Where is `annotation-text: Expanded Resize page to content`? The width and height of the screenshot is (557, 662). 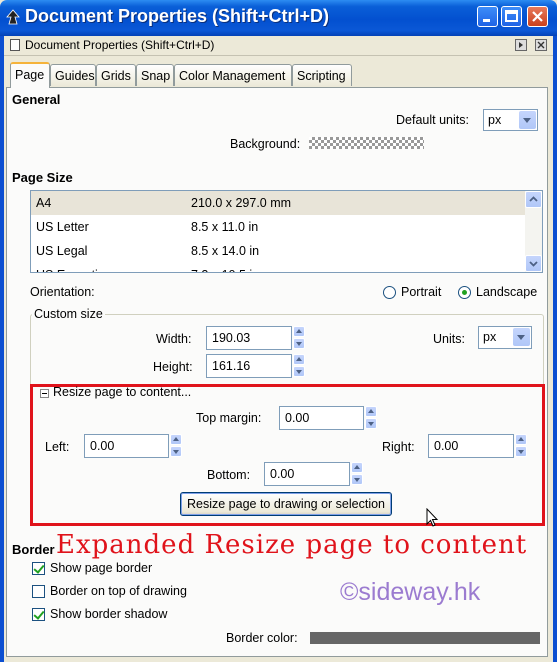 annotation-text: Expanded Resize page to content is located at coordinates (292, 545).